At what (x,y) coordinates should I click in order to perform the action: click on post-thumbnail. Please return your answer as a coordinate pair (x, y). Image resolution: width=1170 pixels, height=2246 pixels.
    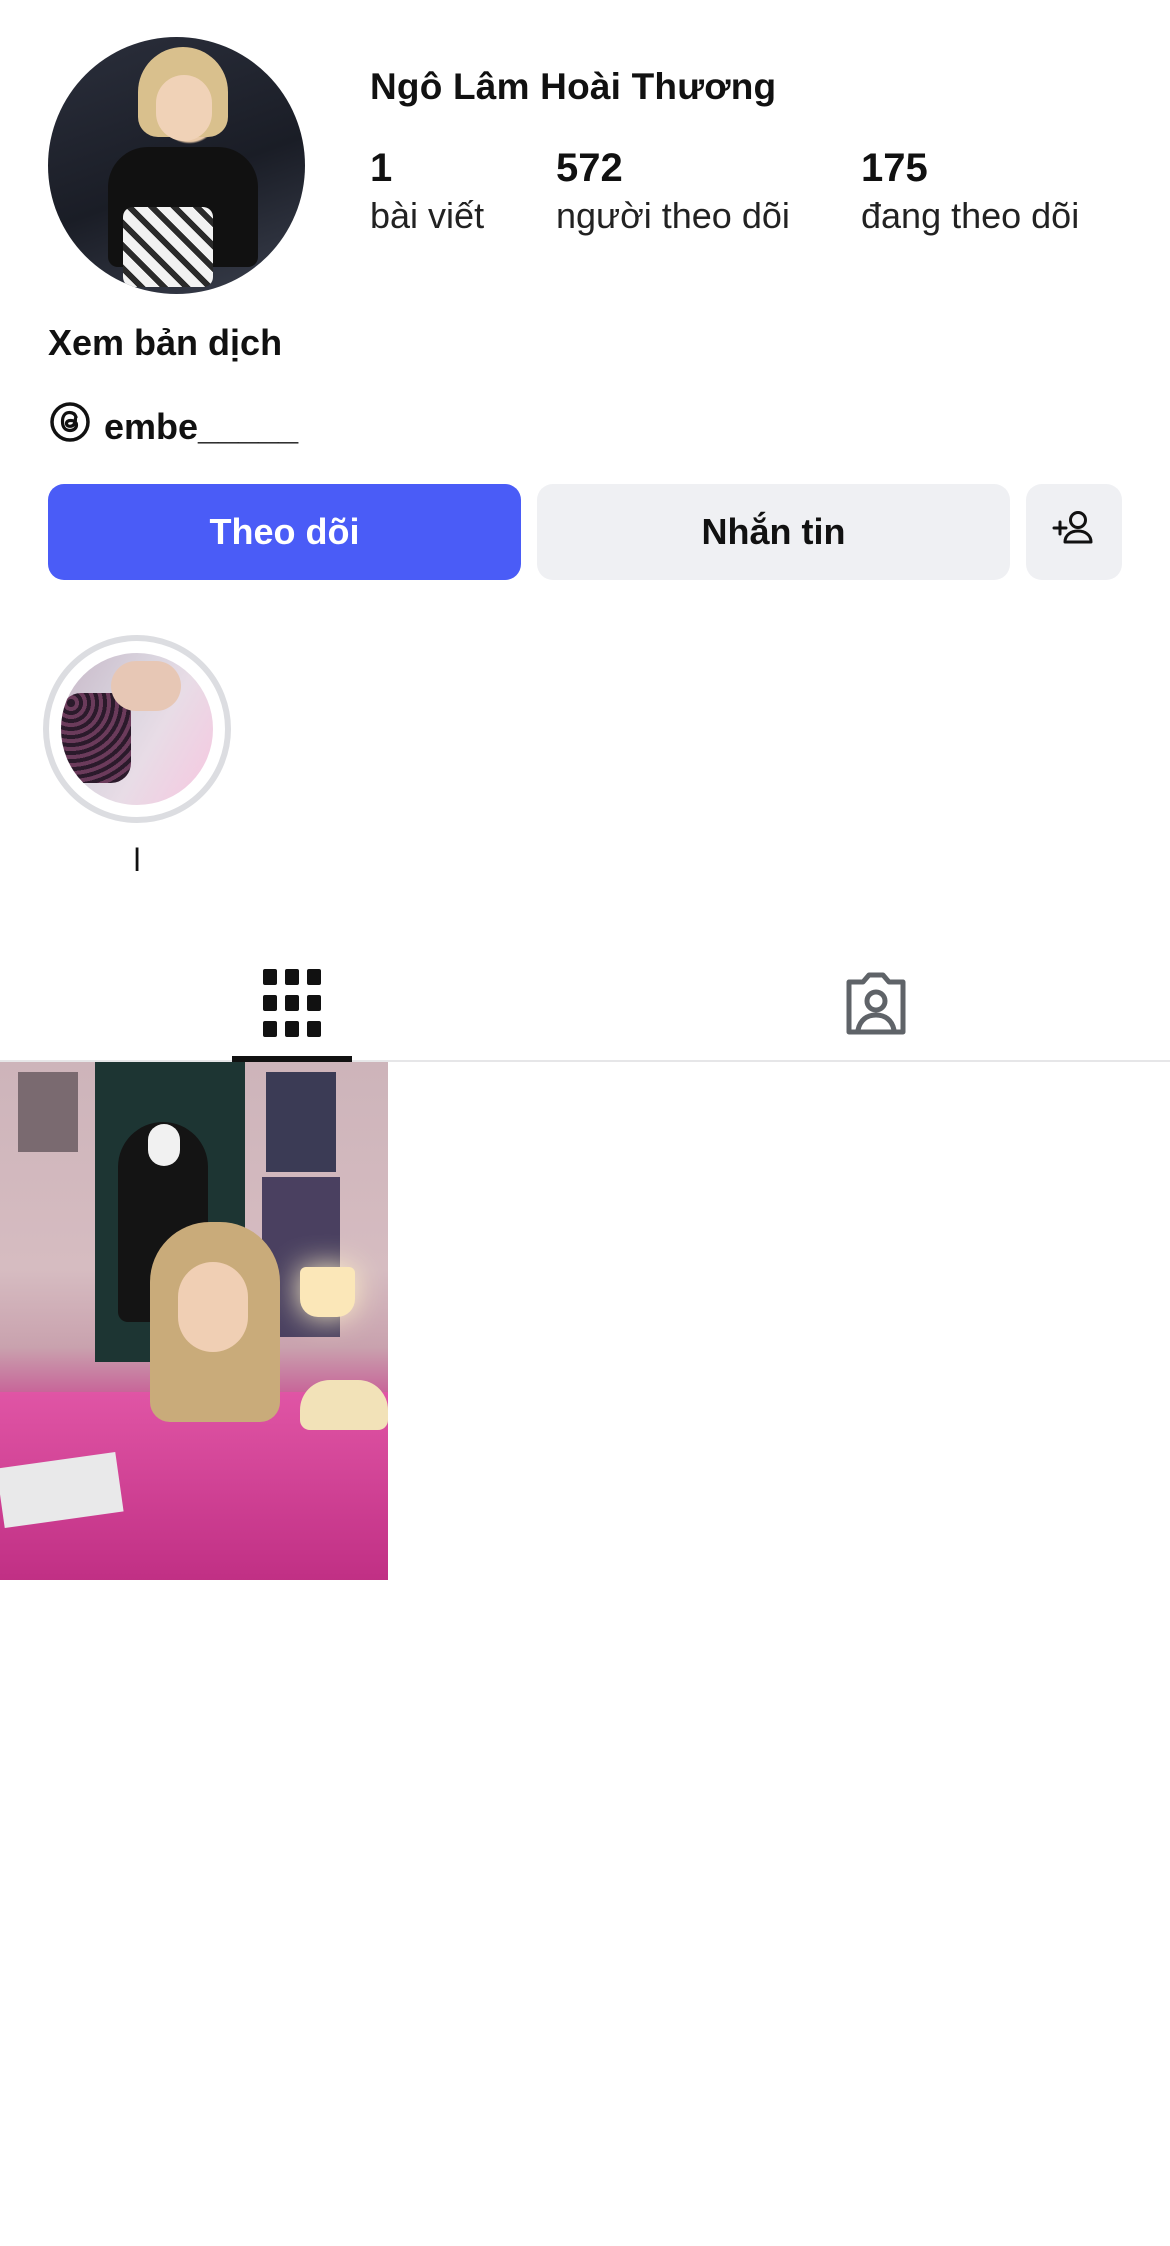
    Looking at the image, I should click on (194, 1321).